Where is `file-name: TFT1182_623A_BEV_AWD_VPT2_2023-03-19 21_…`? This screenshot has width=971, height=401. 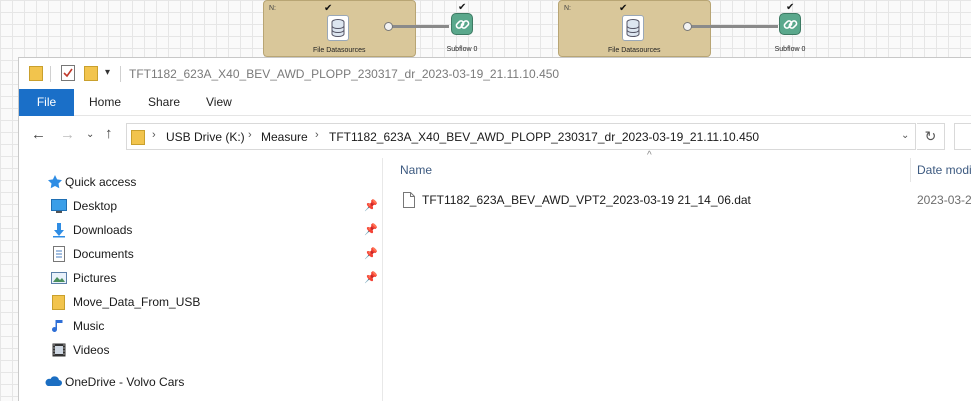 file-name: TFT1182_623A_BEV_AWD_VPT2_2023-03-19 21_… is located at coordinates (586, 200).